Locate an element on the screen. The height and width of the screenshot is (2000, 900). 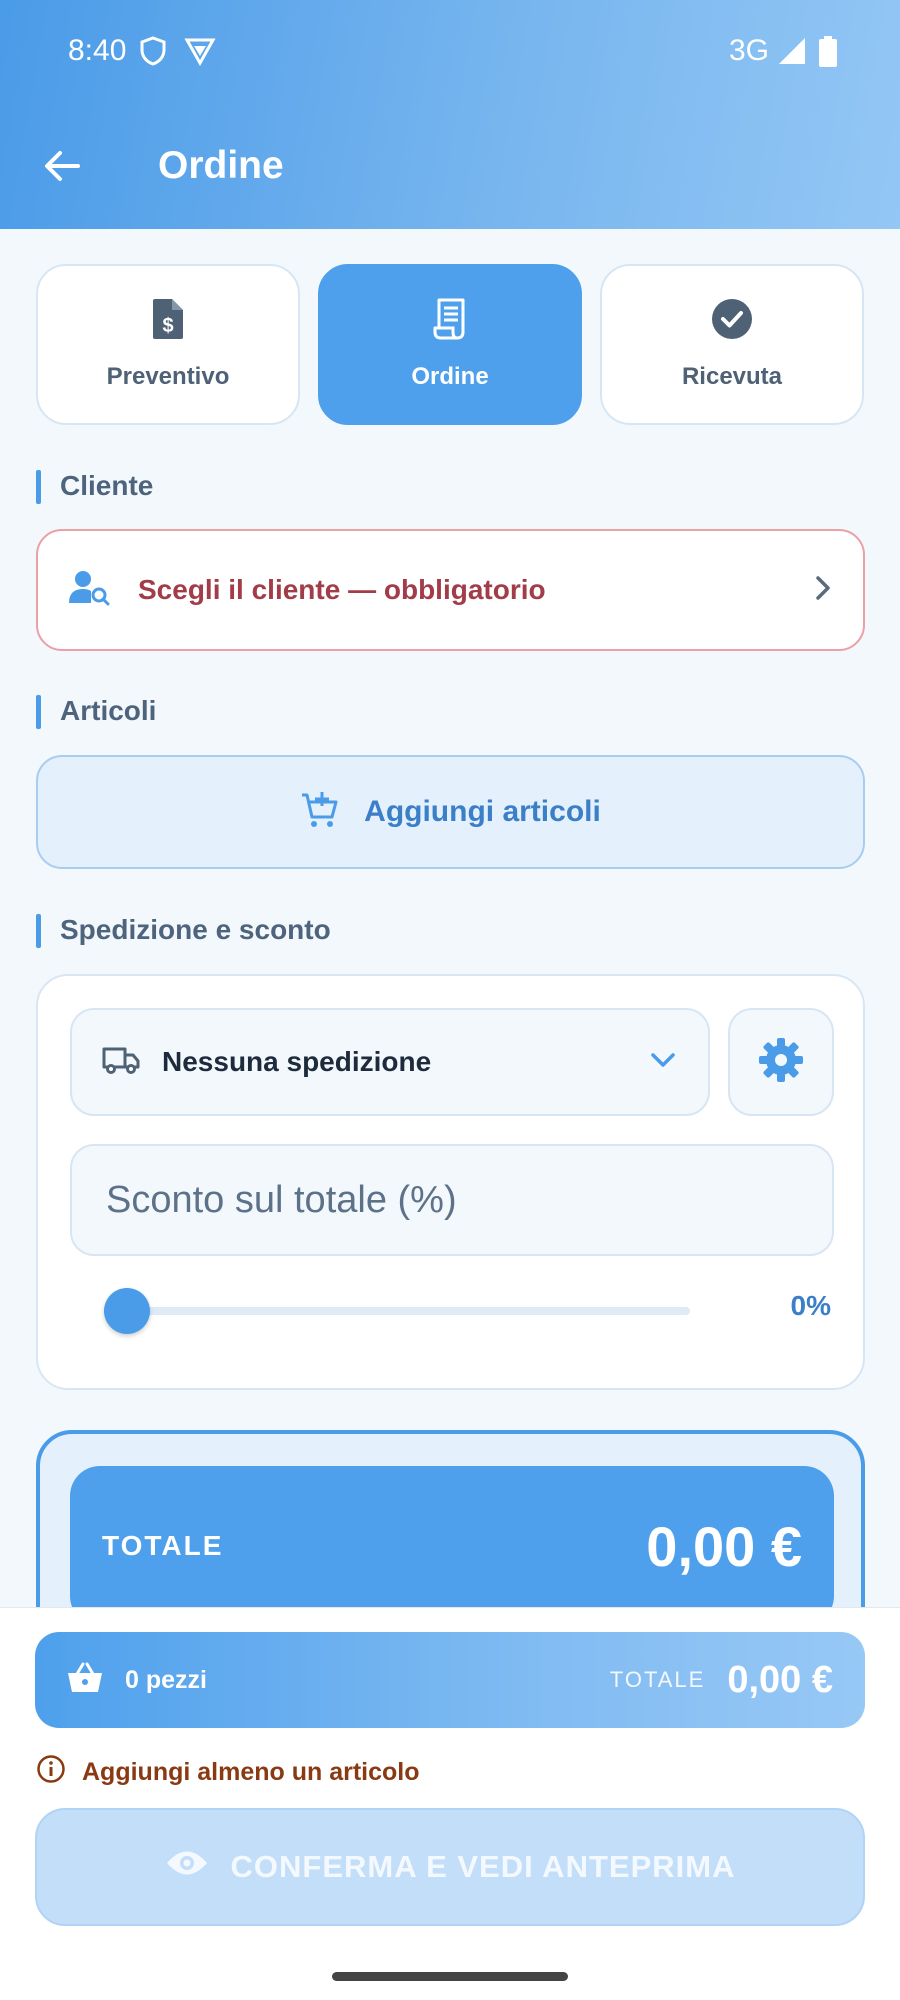
chevron-down-icon is located at coordinates (663, 1062).